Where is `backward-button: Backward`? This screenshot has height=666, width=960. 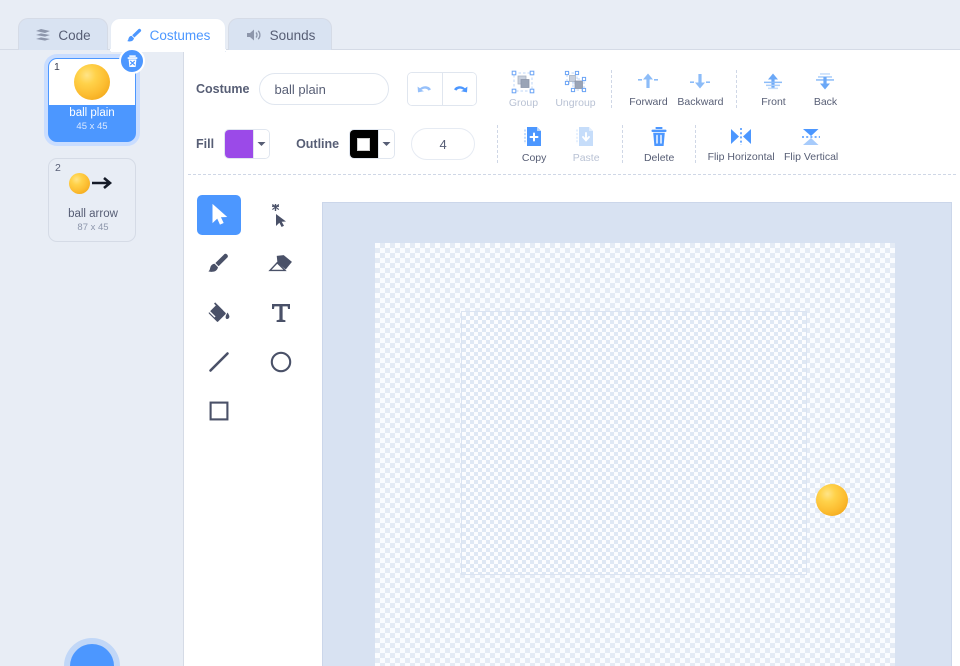
backward-button: Backward is located at coordinates (700, 89).